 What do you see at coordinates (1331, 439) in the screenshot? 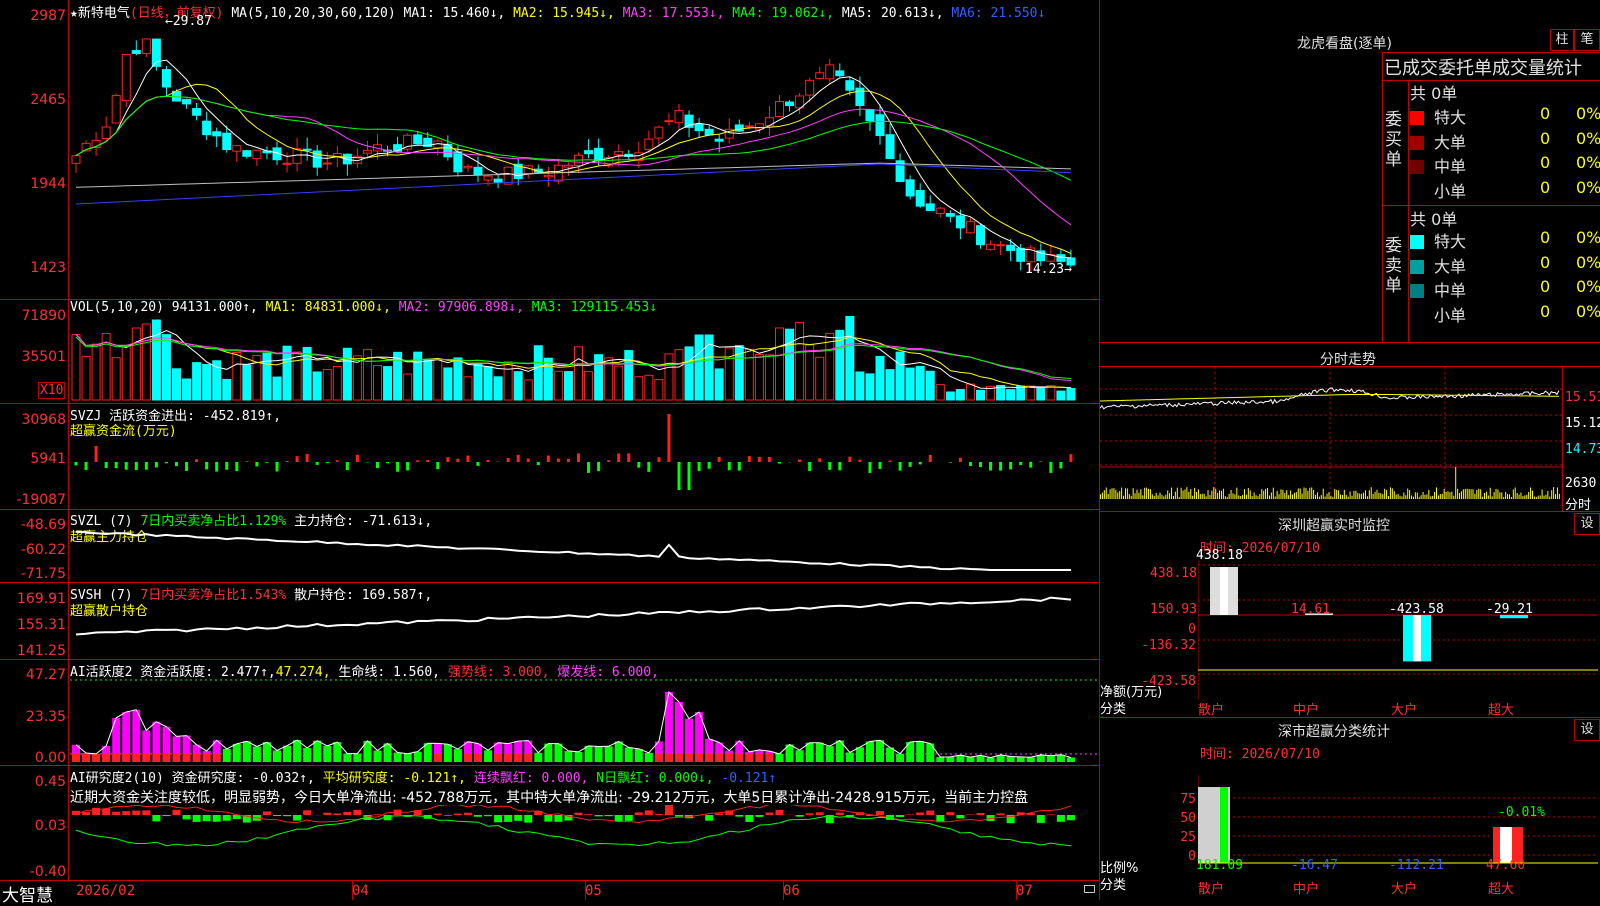
I see `intraday-chart` at bounding box center [1331, 439].